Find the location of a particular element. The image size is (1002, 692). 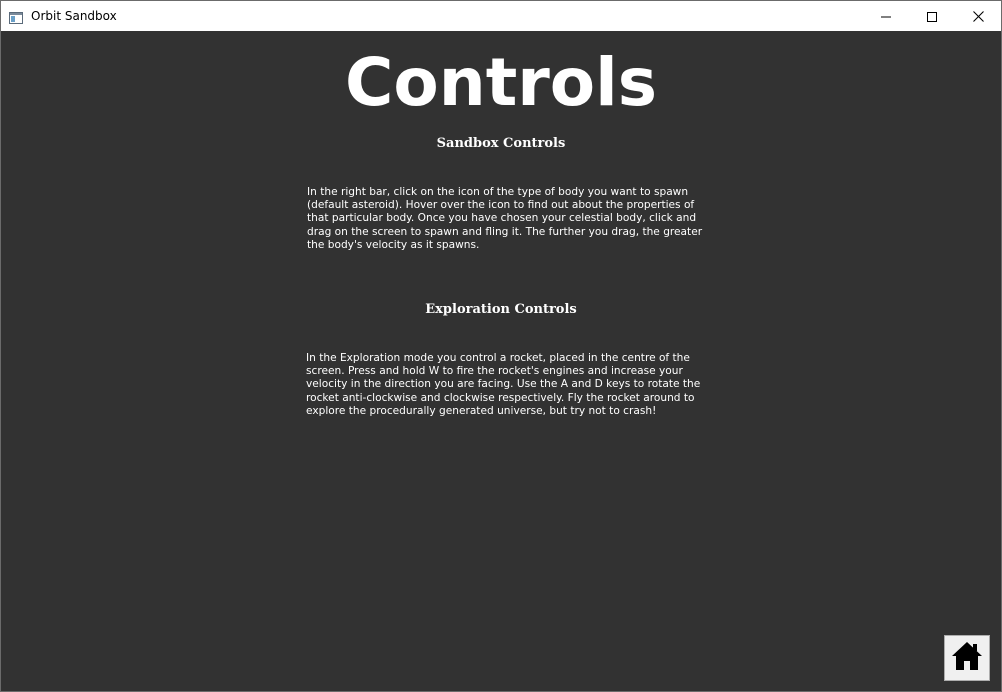

window-title: Orbit Sandbox is located at coordinates (74, 16).